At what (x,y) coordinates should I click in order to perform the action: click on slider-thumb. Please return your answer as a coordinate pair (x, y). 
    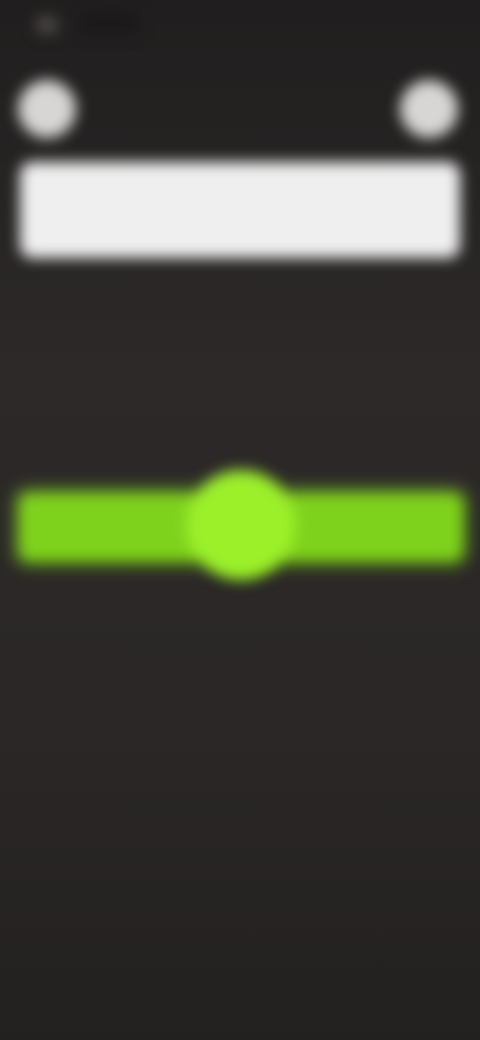
    Looking at the image, I should click on (241, 525).